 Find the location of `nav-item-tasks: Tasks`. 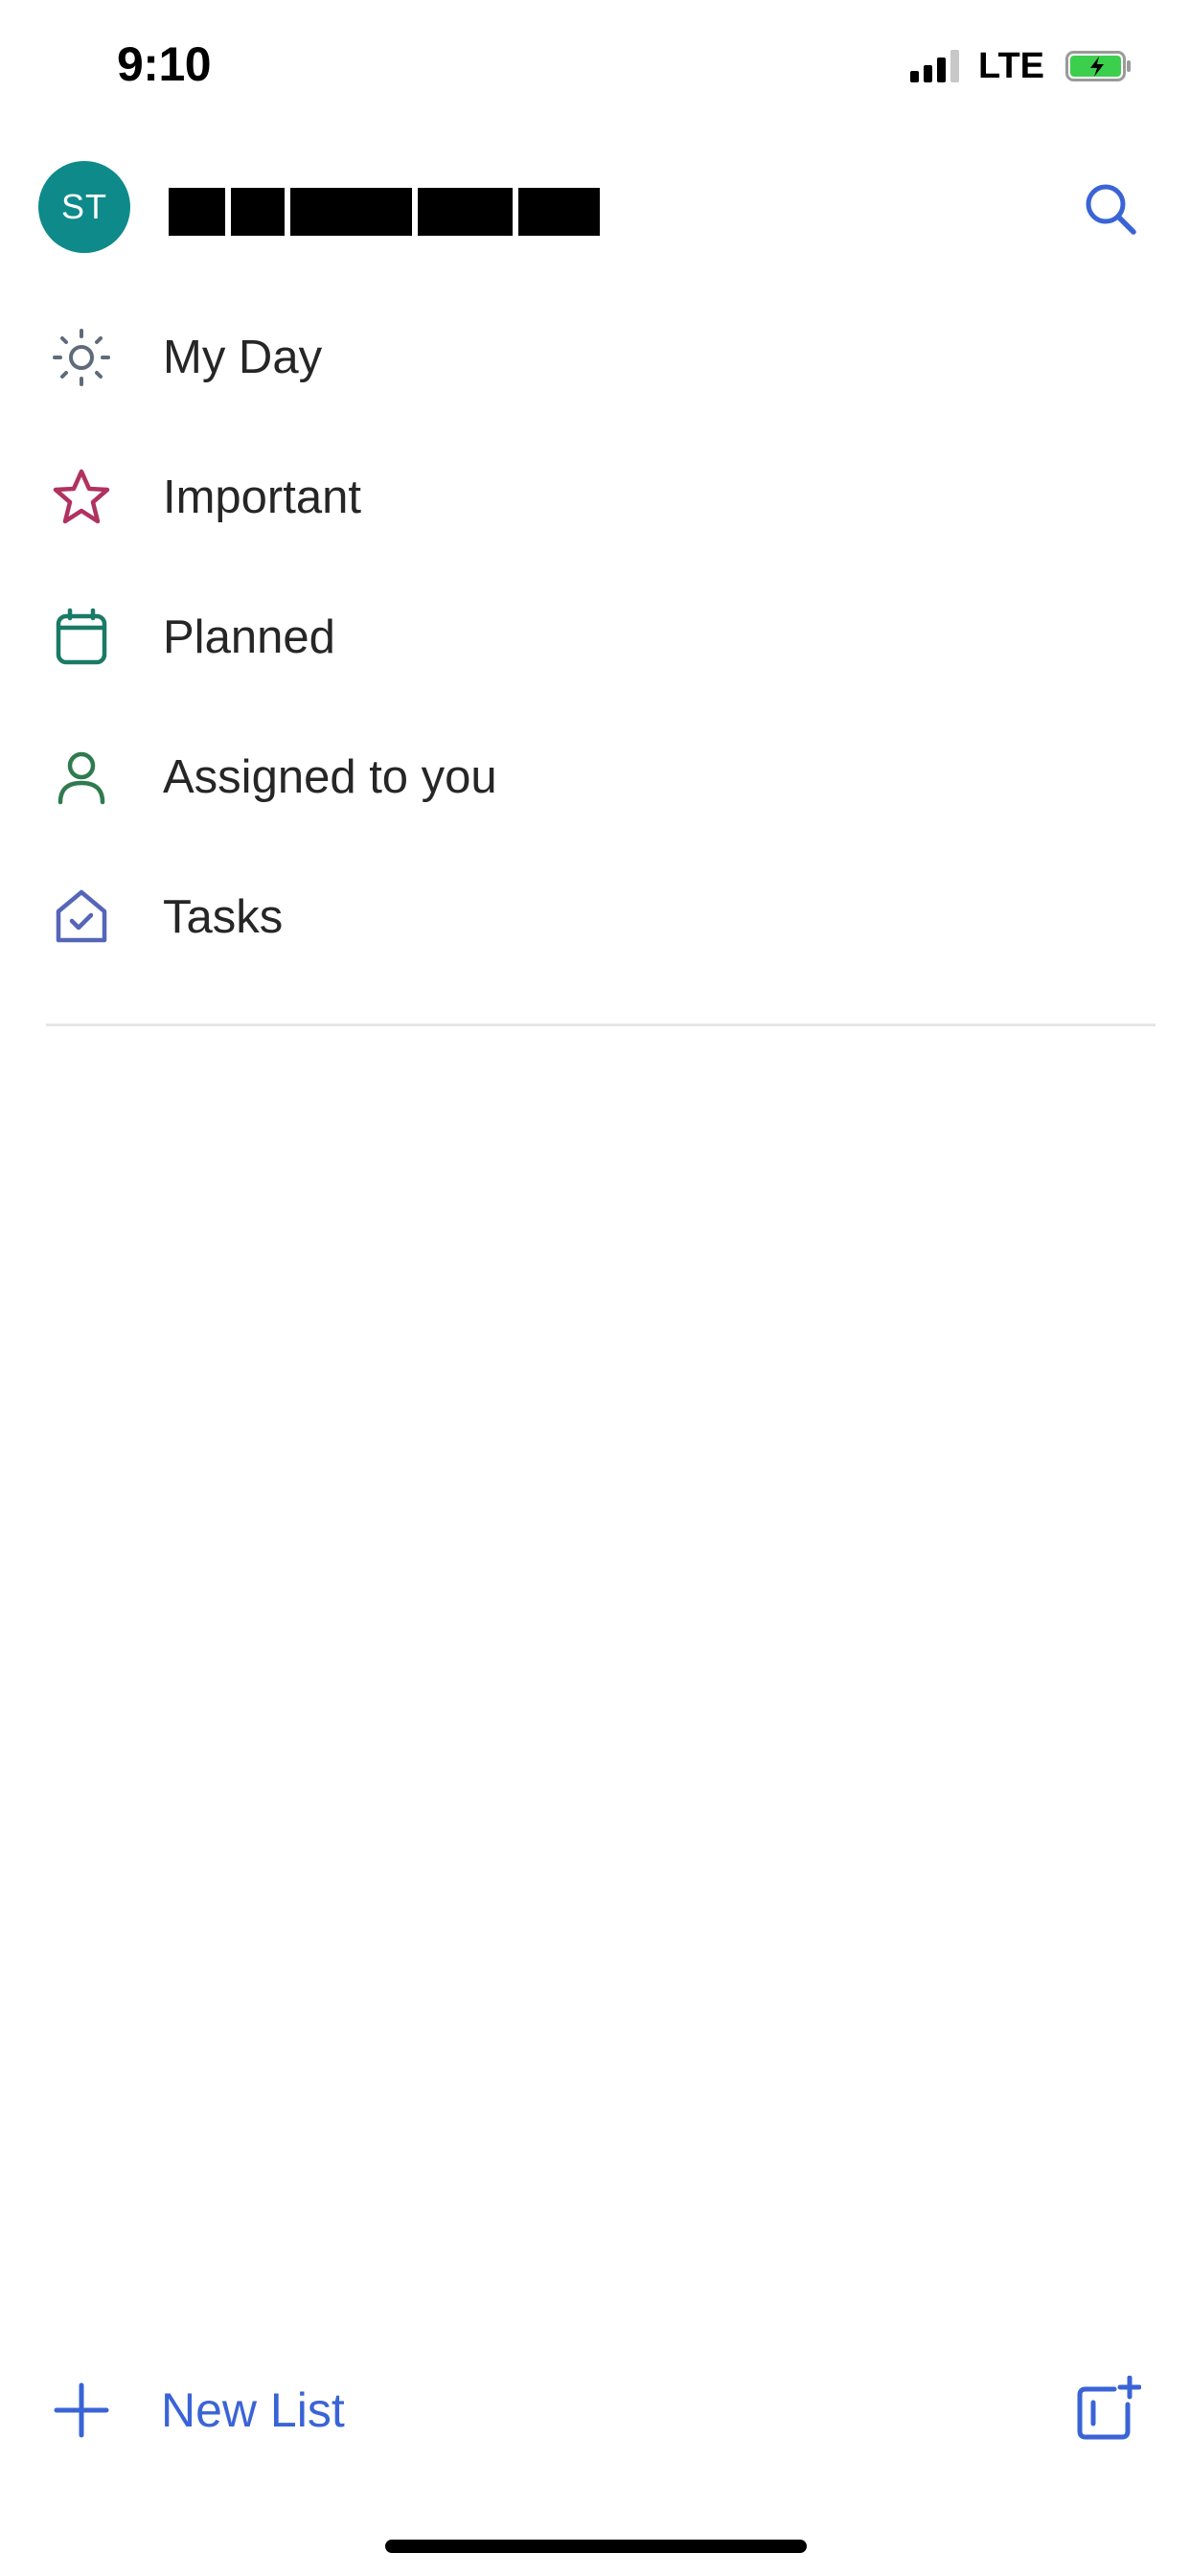

nav-item-tasks: Tasks is located at coordinates (595, 917).